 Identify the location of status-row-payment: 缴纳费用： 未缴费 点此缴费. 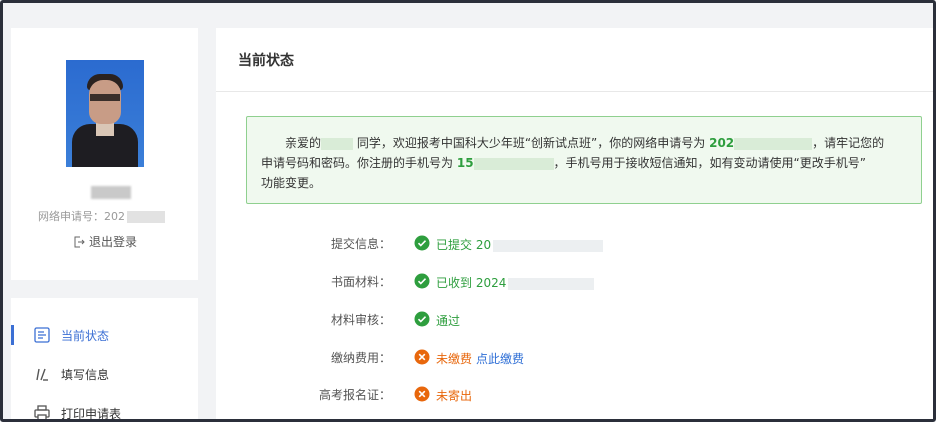
(574, 357).